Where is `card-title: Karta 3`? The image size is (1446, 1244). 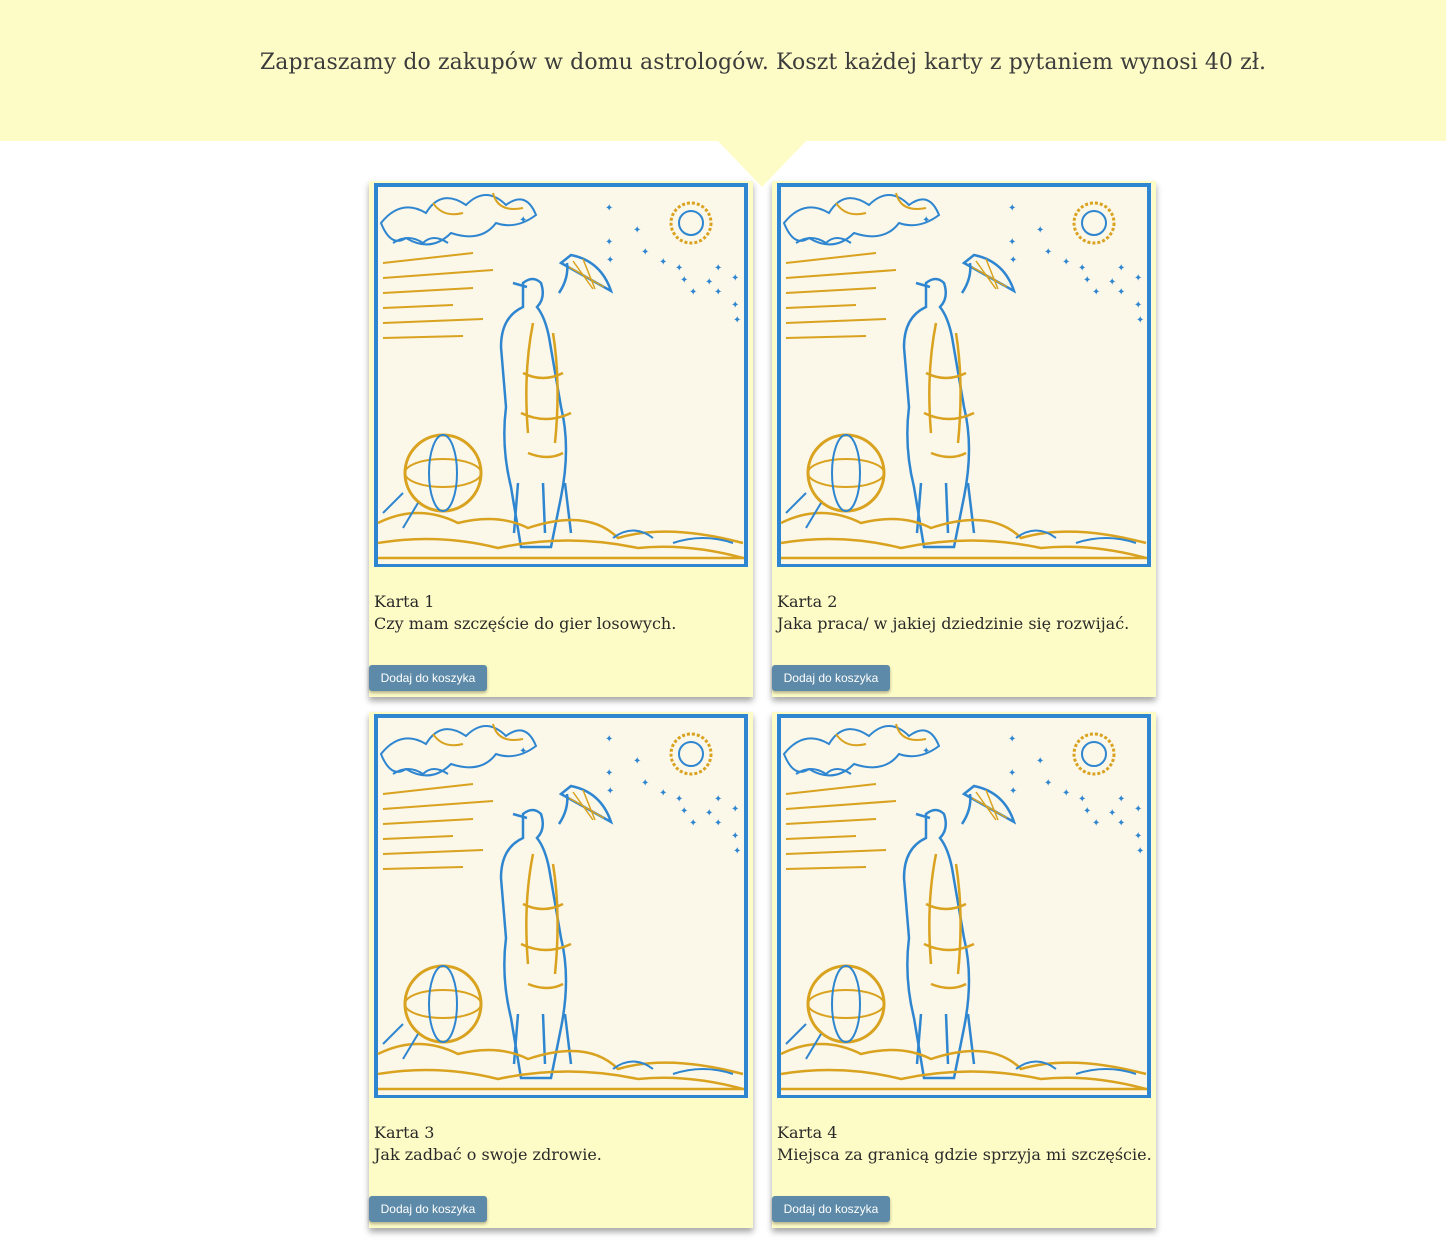 card-title: Karta 3 is located at coordinates (404, 1132).